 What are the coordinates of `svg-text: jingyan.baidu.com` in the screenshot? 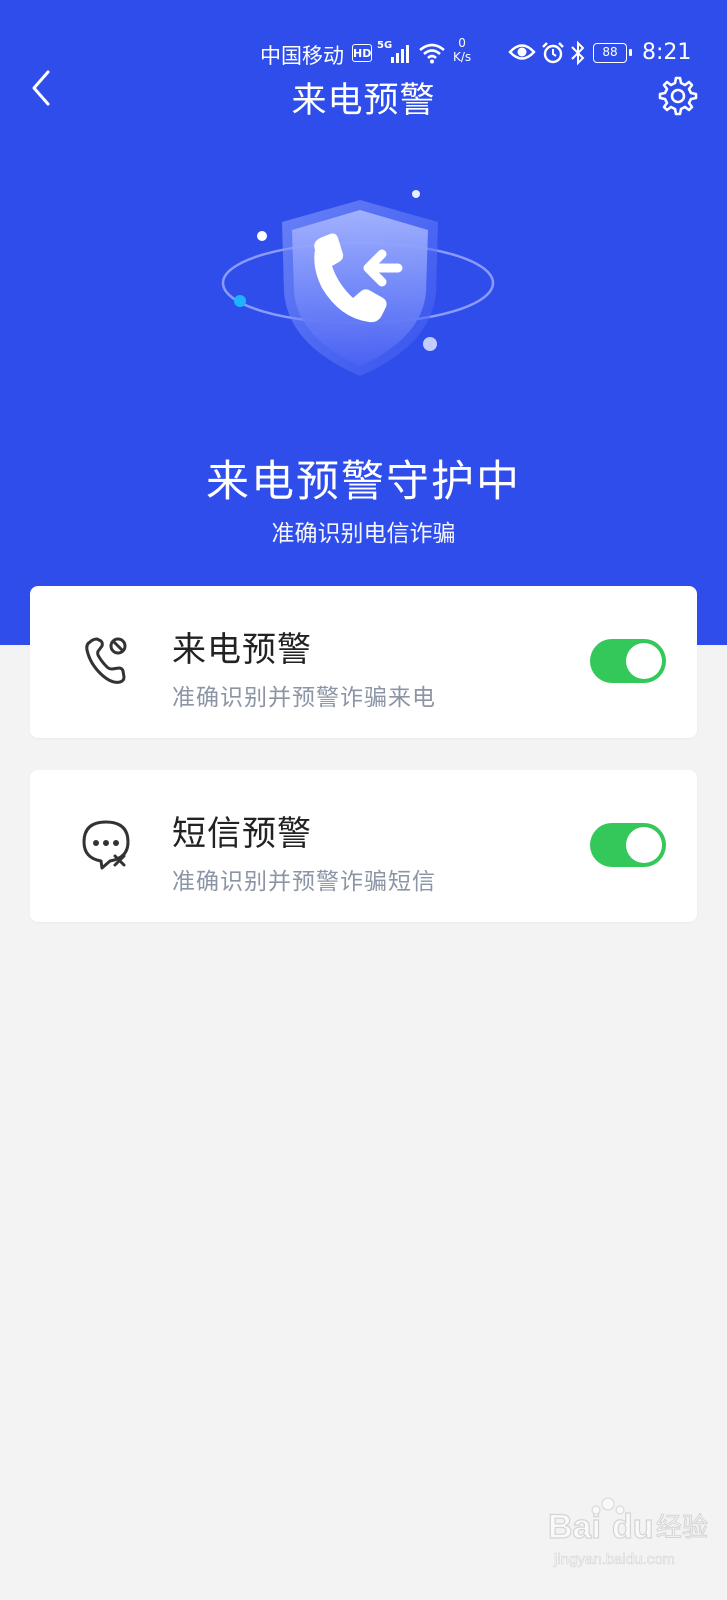 It's located at (614, 1559).